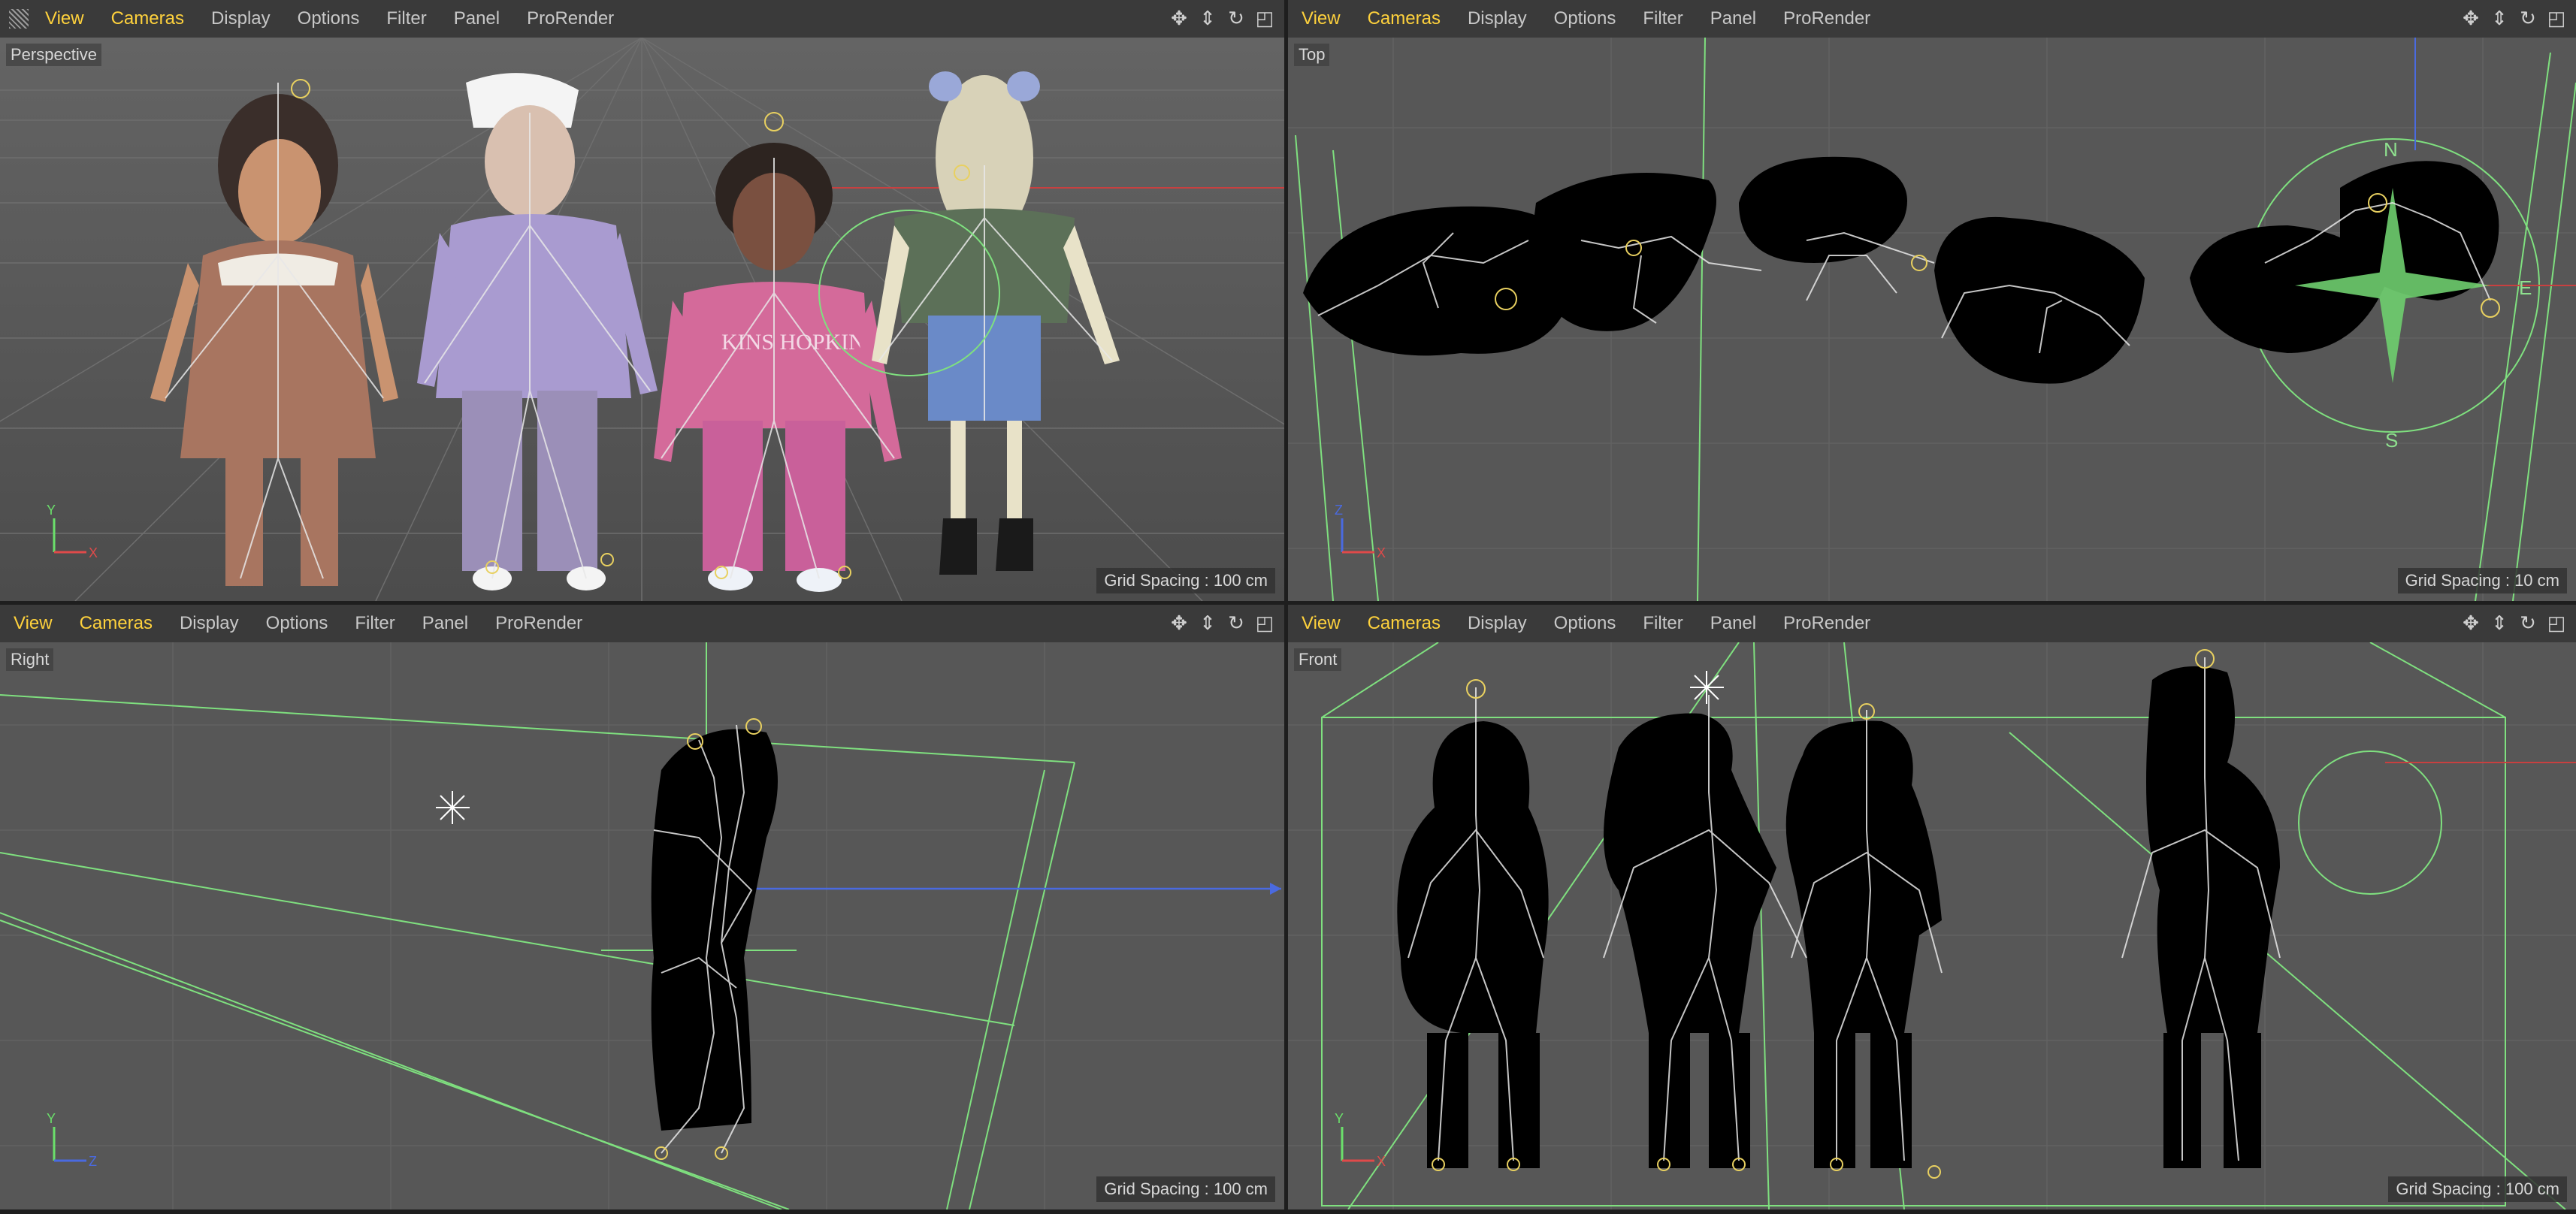 This screenshot has height=1214, width=2576. What do you see at coordinates (2482, 580) in the screenshot?
I see `grid-spacing-label: Grid Spacing : 10 cm` at bounding box center [2482, 580].